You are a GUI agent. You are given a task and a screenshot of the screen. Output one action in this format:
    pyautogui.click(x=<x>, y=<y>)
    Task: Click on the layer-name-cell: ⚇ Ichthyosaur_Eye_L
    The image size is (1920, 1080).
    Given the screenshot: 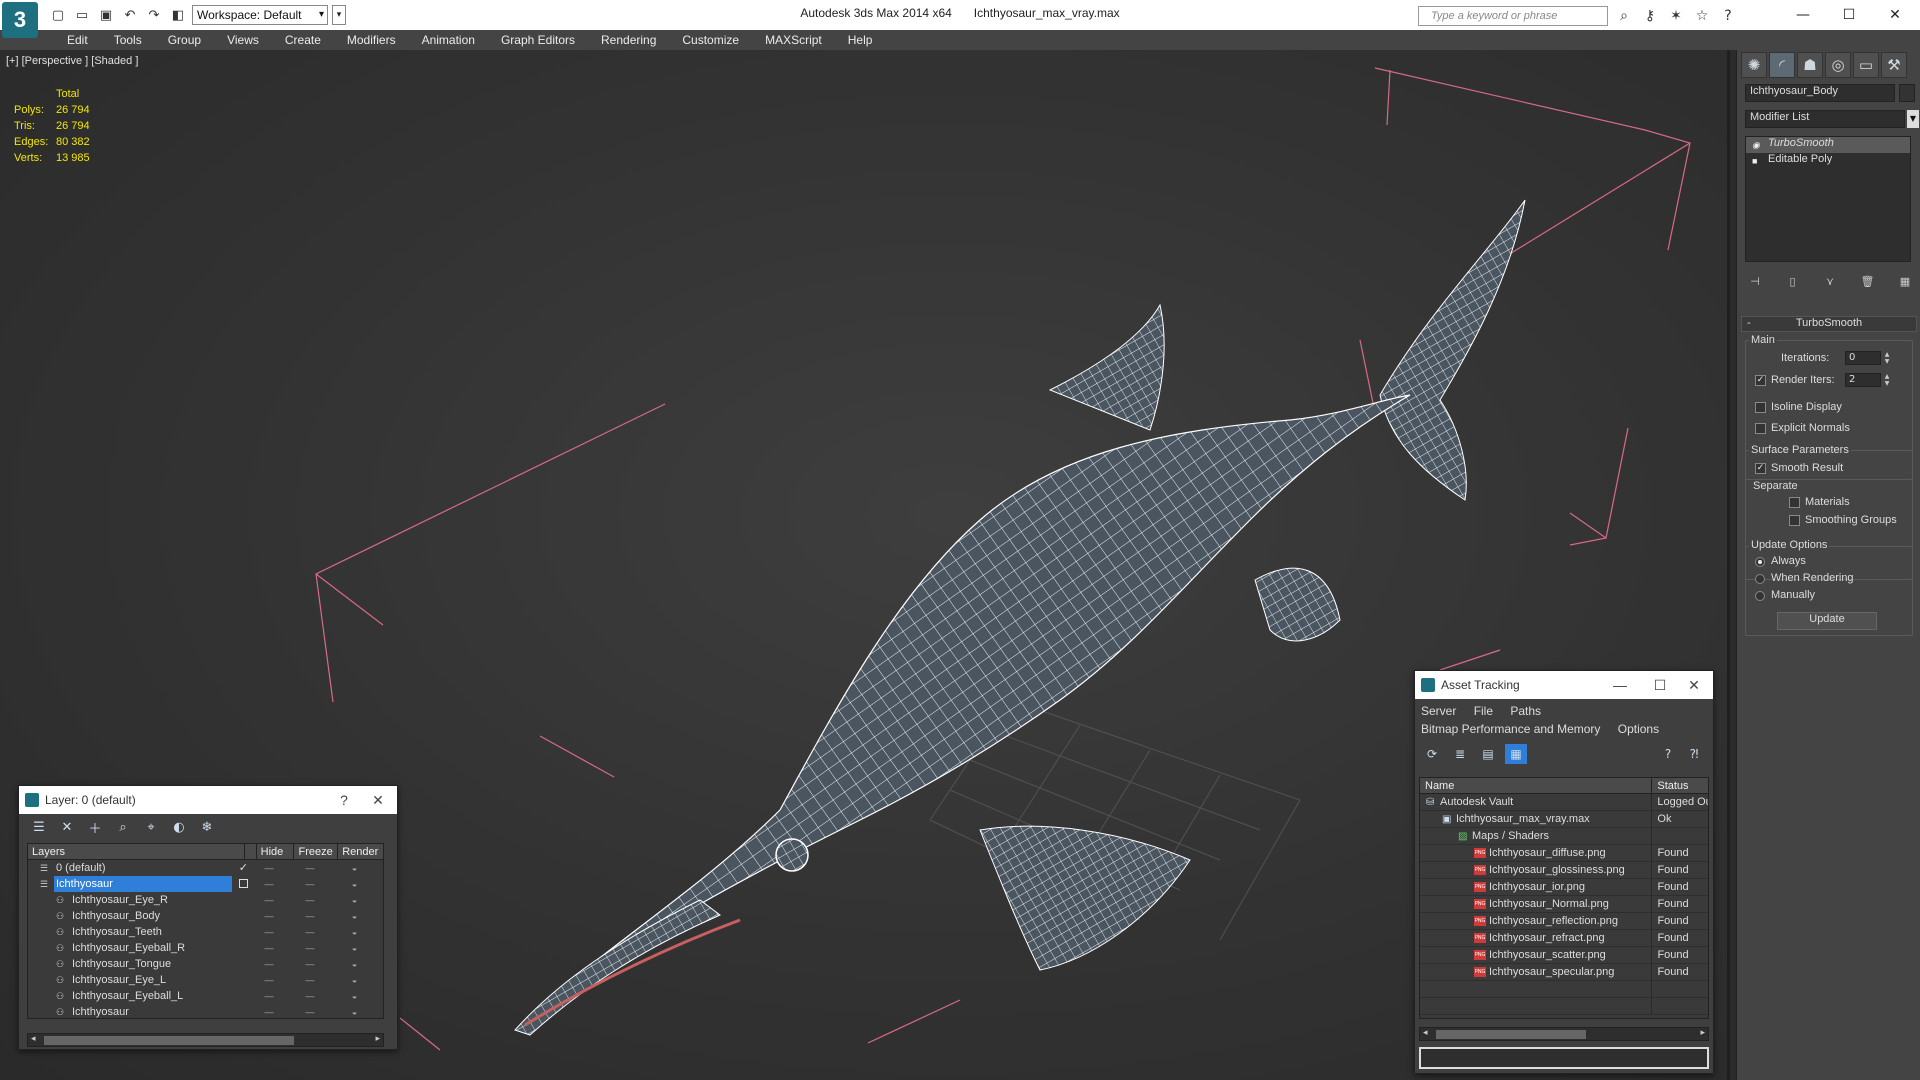 What is the action you would take?
    pyautogui.click(x=139, y=980)
    